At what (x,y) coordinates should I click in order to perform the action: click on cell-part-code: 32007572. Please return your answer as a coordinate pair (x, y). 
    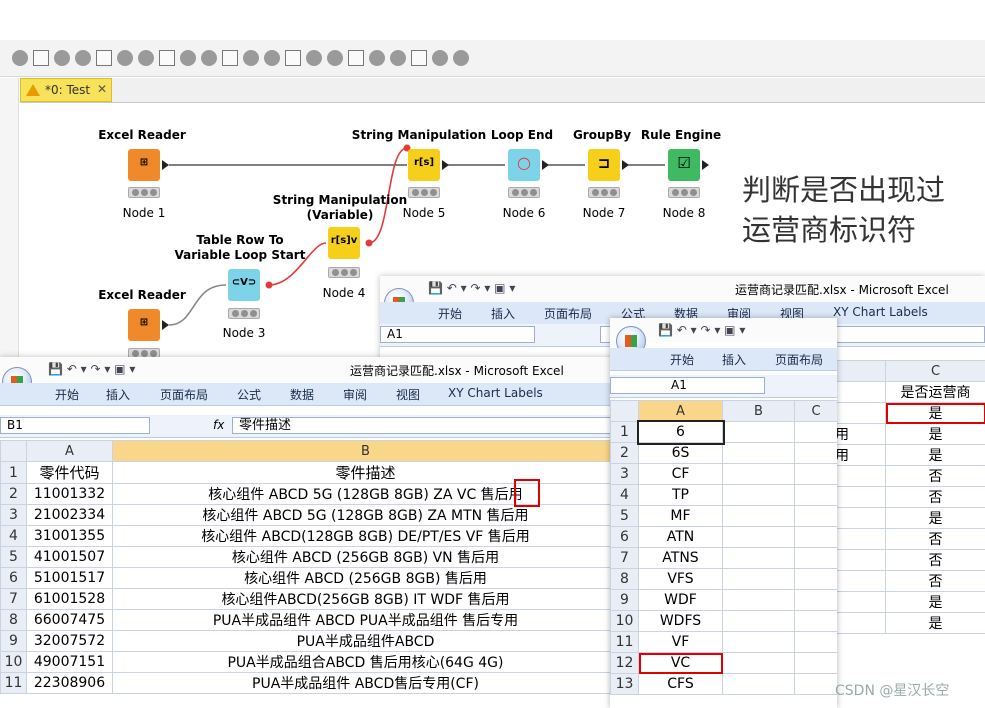
    Looking at the image, I should click on (69, 641).